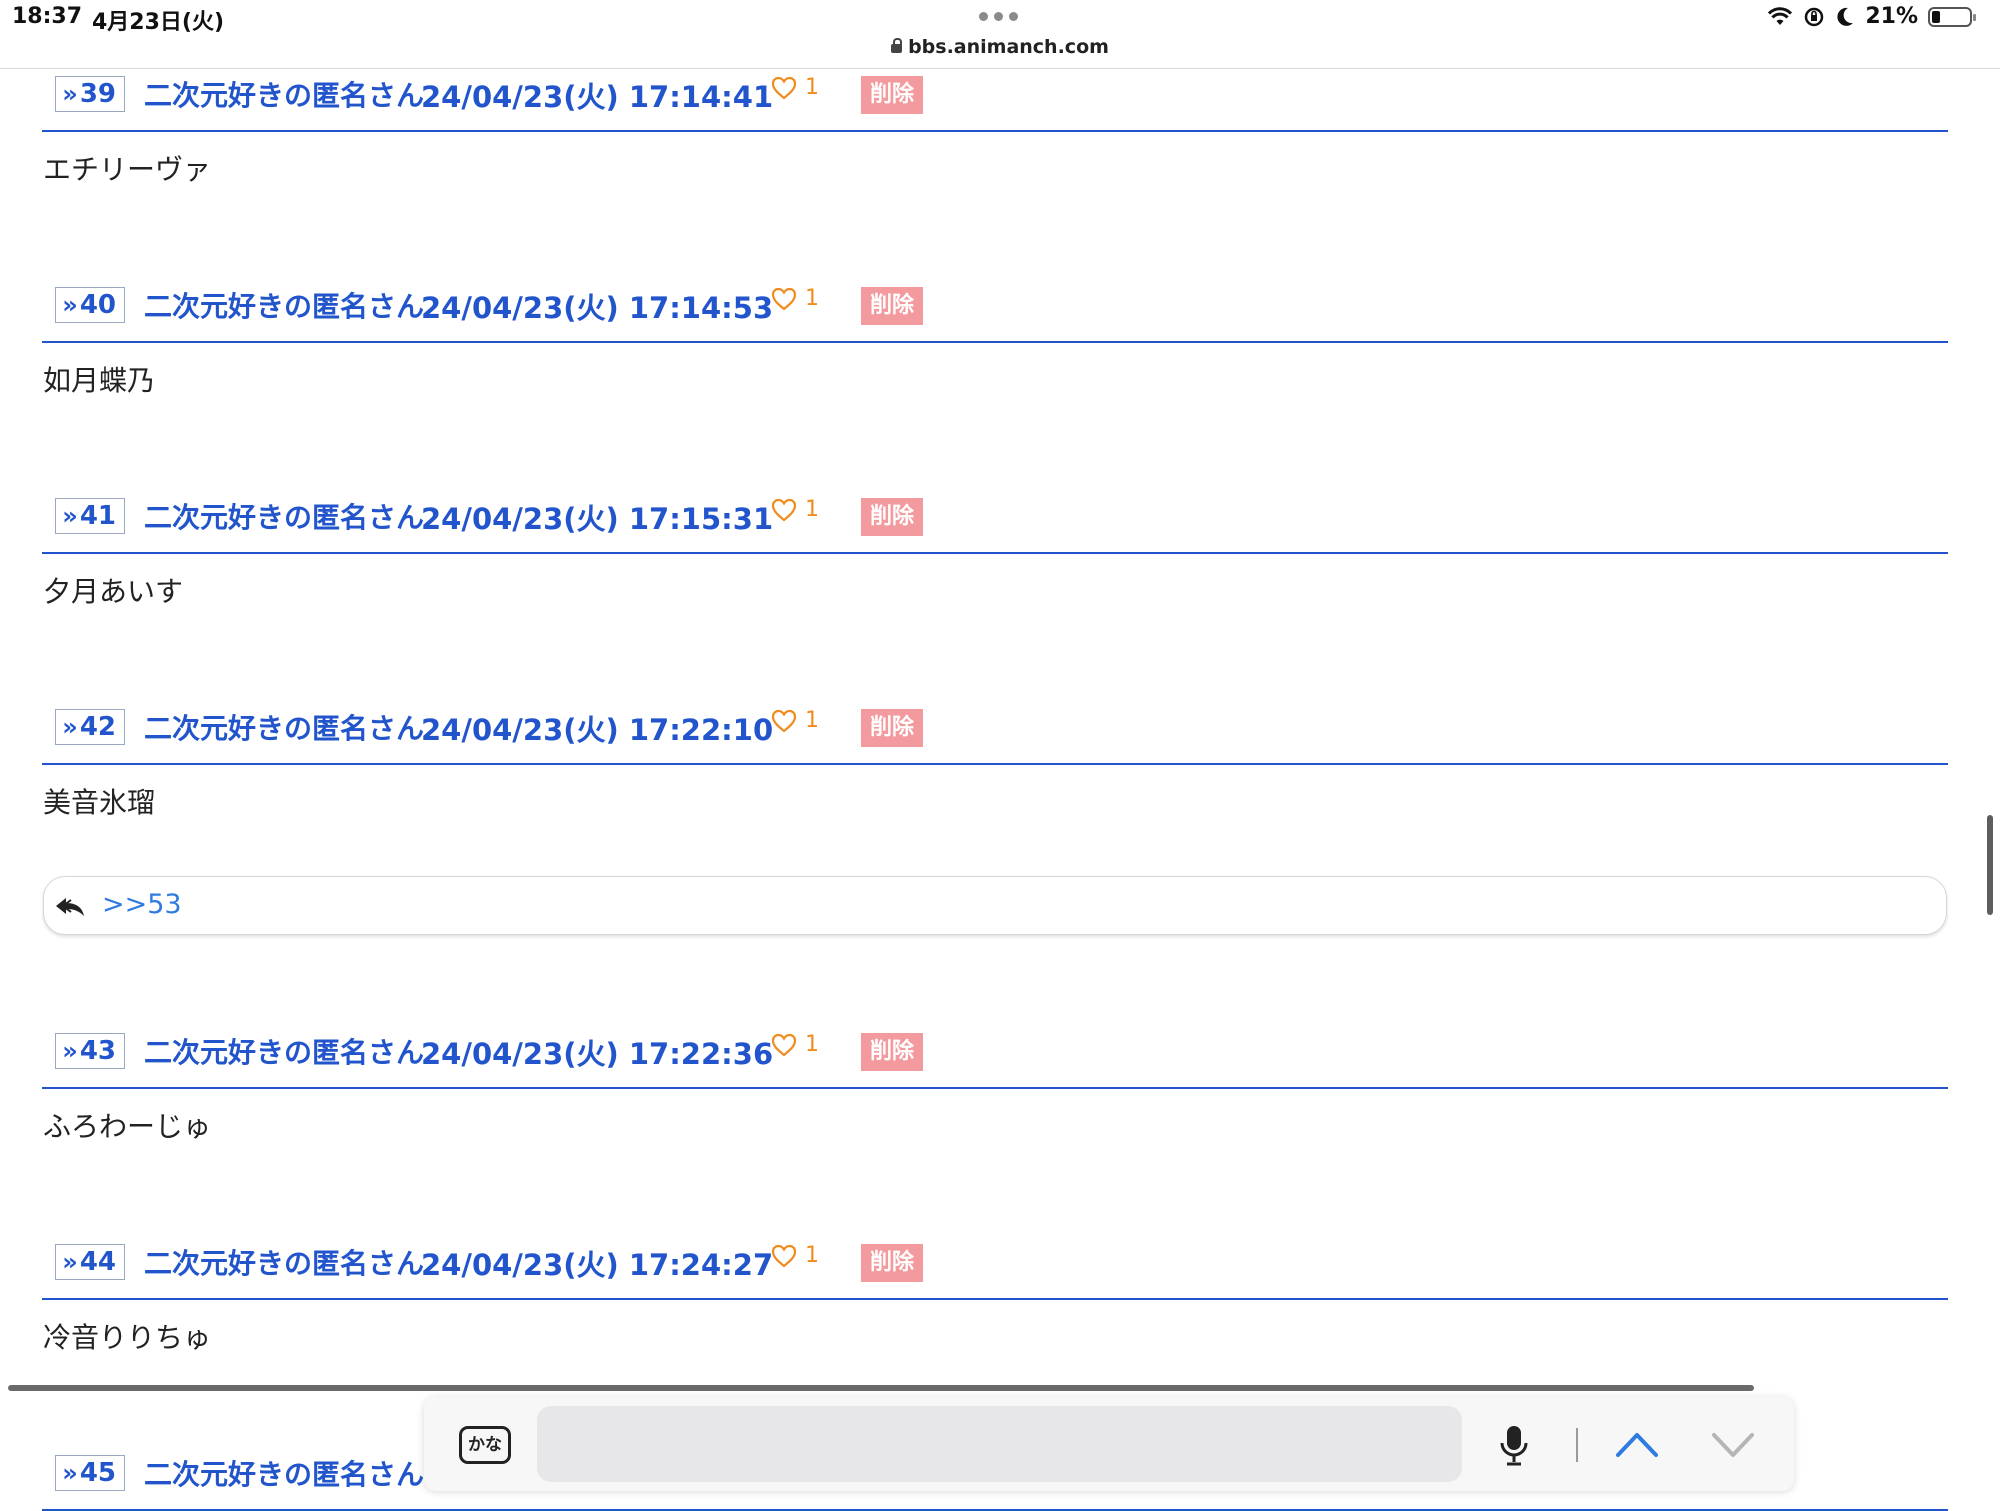  What do you see at coordinates (995, 1268) in the screenshot?
I see `post-header: »44 二次元好きの匿名さん 24/04/23(火) 17:24:27 1 削除` at bounding box center [995, 1268].